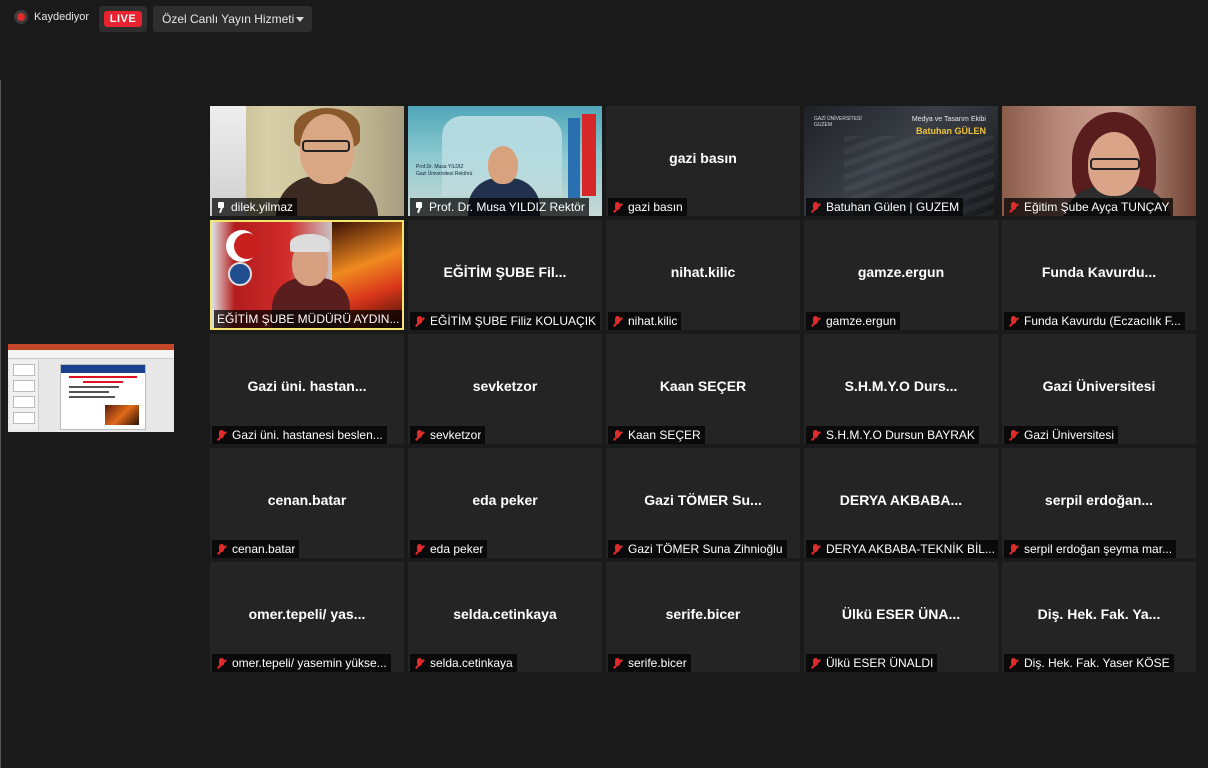 This screenshot has height=768, width=1208. Describe the element at coordinates (1097, 207) in the screenshot. I see `participant-name: Eğitim Şube Ayça TUNÇAY` at that location.